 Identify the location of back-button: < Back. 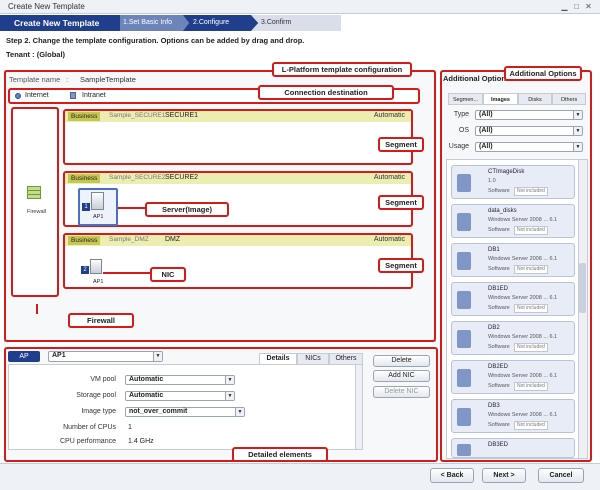
(452, 475).